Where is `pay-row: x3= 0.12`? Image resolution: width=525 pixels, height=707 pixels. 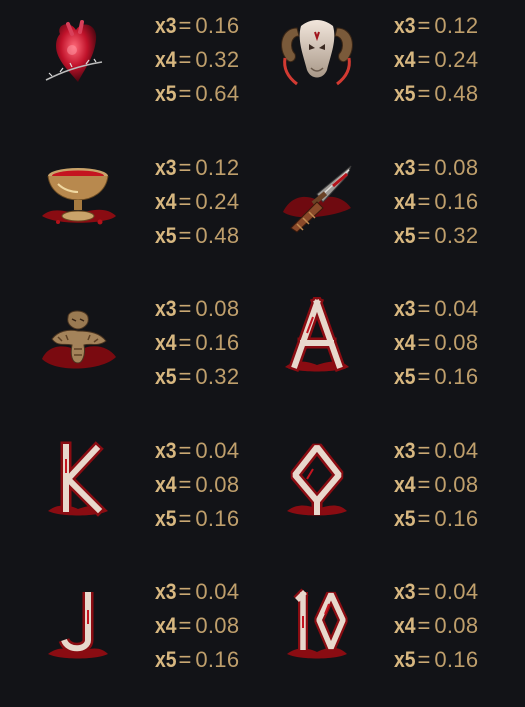 pay-row: x3= 0.12 is located at coordinates (436, 28).